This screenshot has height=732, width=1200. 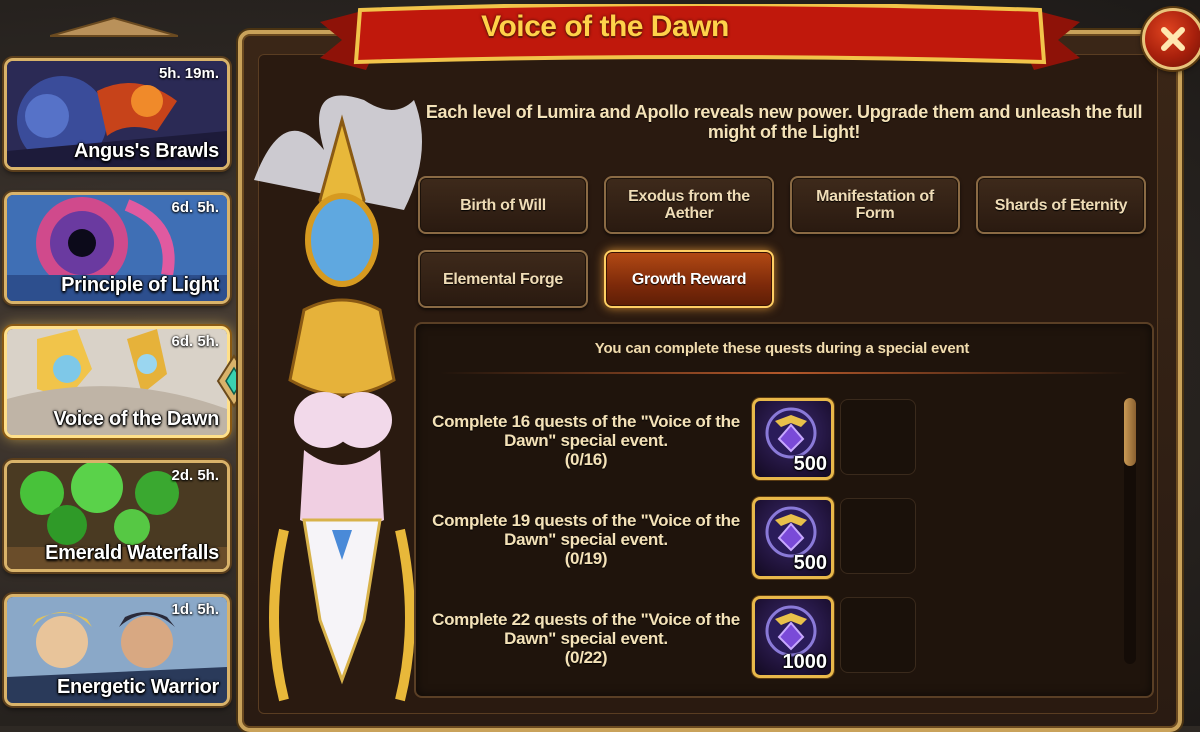 I want to click on event-name: Energetic Warrior, so click(x=138, y=687).